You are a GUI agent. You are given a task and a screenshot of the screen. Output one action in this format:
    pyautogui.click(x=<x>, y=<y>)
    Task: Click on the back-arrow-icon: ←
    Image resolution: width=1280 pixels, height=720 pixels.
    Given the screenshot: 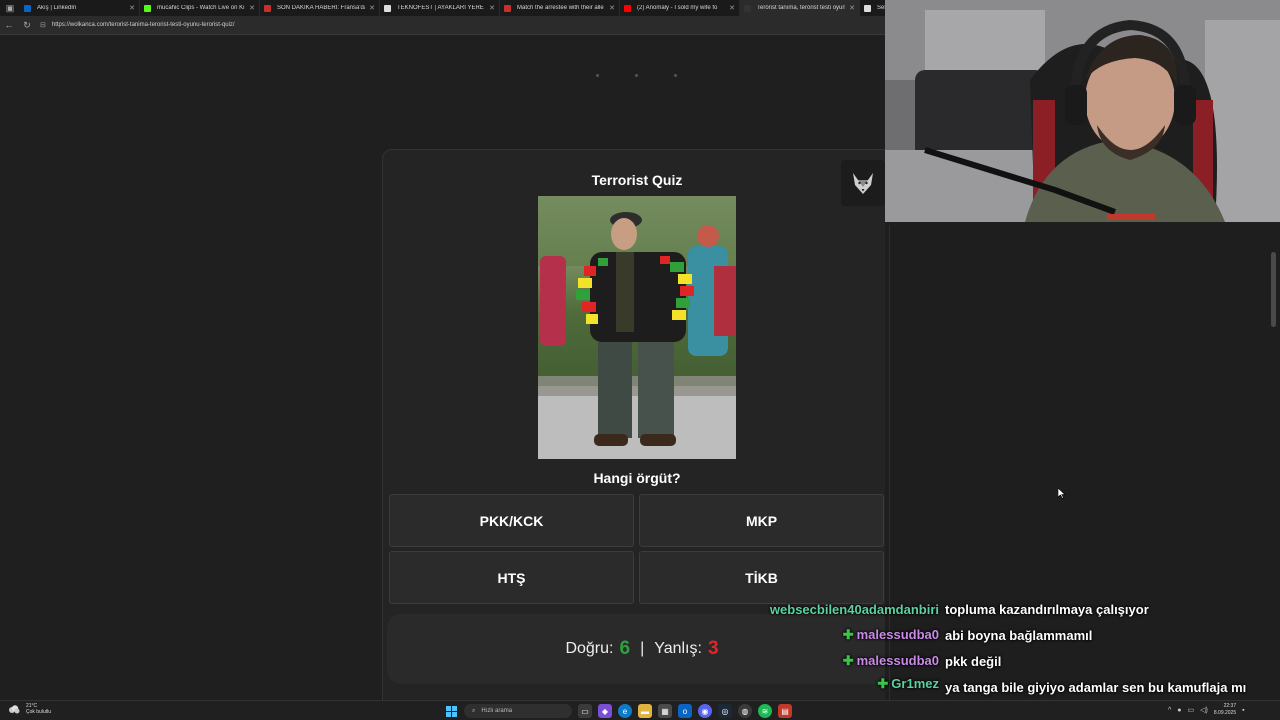 What is the action you would take?
    pyautogui.click(x=9, y=25)
    